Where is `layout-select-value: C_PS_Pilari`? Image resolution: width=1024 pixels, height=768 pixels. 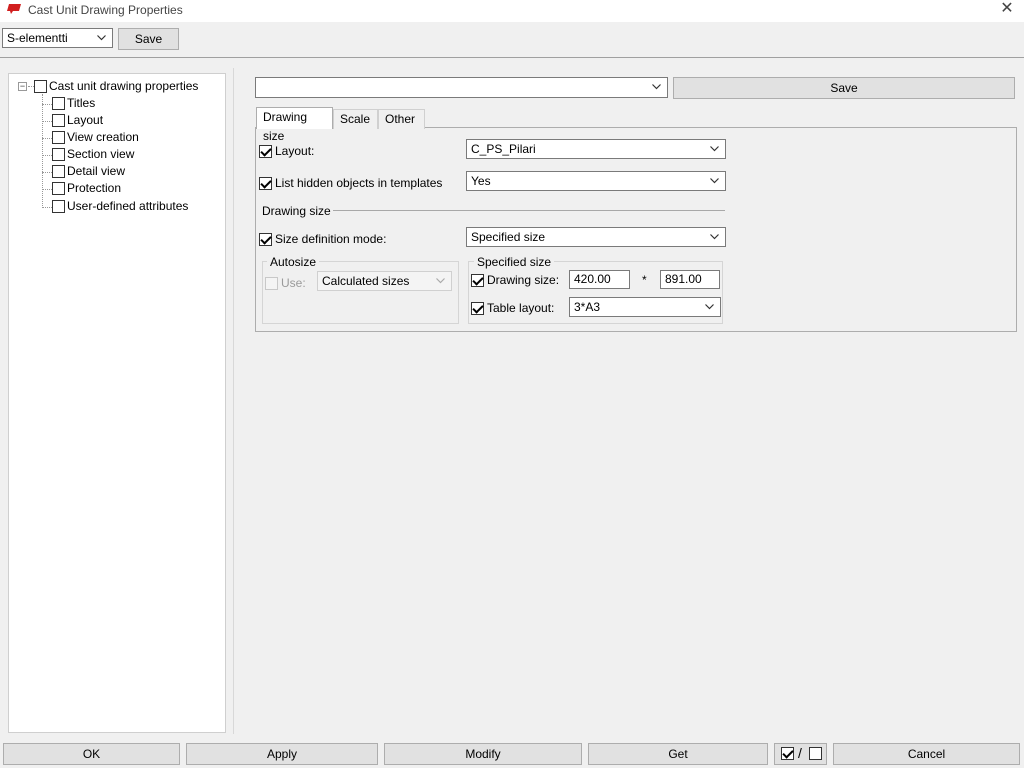
layout-select-value: C_PS_Pilari is located at coordinates (503, 149).